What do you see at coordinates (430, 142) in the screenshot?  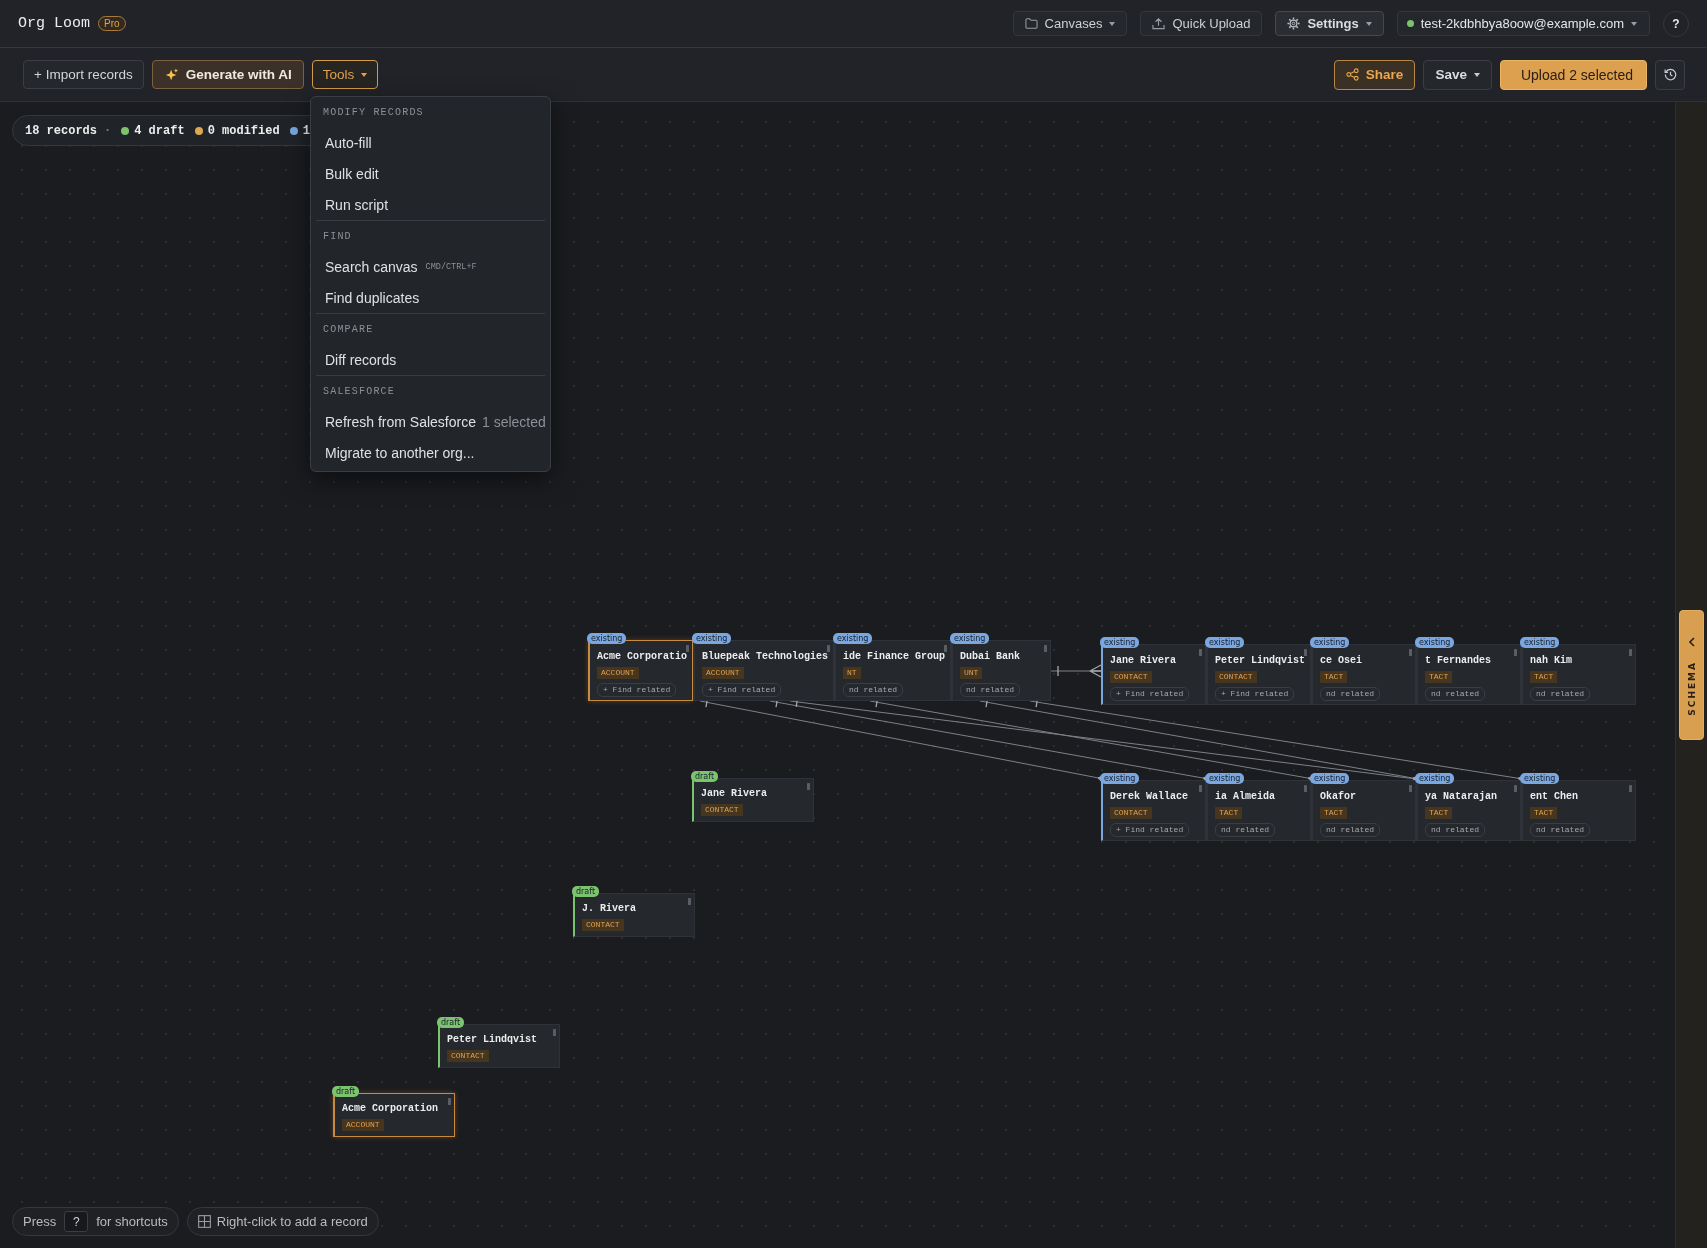 I see `menu-item: Auto-fill` at bounding box center [430, 142].